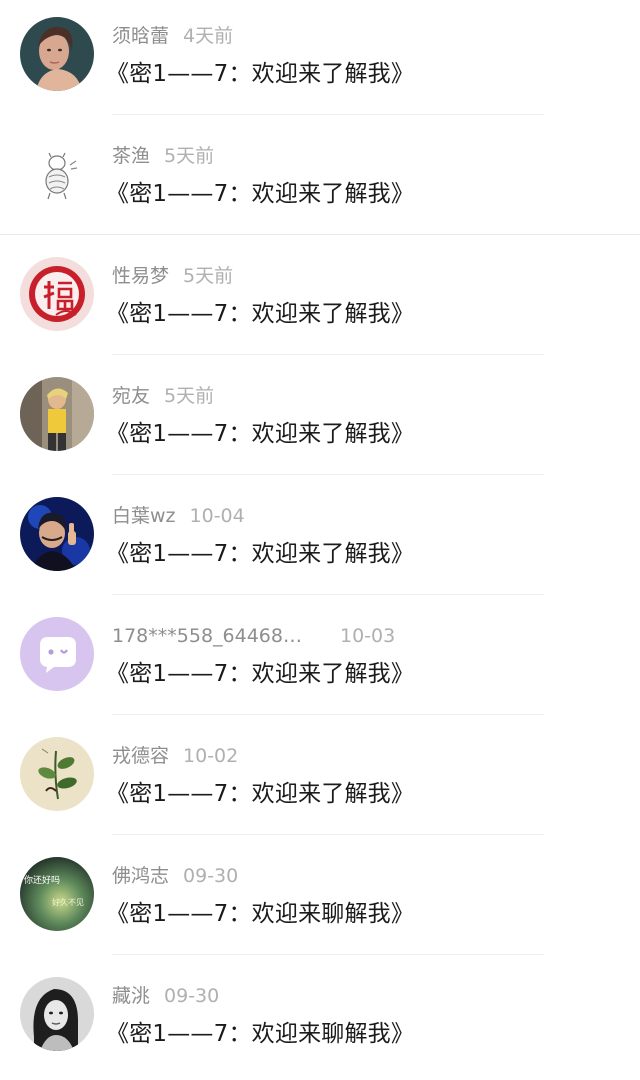  I want to click on comment-item: 你还好吗 好久不见 佛鸿志 09-30 《密1——7：欢迎来聊解我》, so click(320, 900).